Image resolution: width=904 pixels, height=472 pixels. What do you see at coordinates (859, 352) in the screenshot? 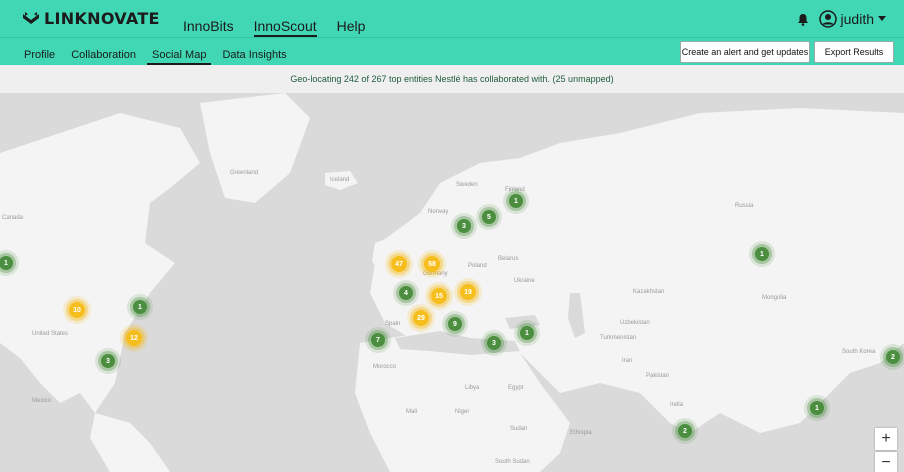
I see `map-label: South Korea` at bounding box center [859, 352].